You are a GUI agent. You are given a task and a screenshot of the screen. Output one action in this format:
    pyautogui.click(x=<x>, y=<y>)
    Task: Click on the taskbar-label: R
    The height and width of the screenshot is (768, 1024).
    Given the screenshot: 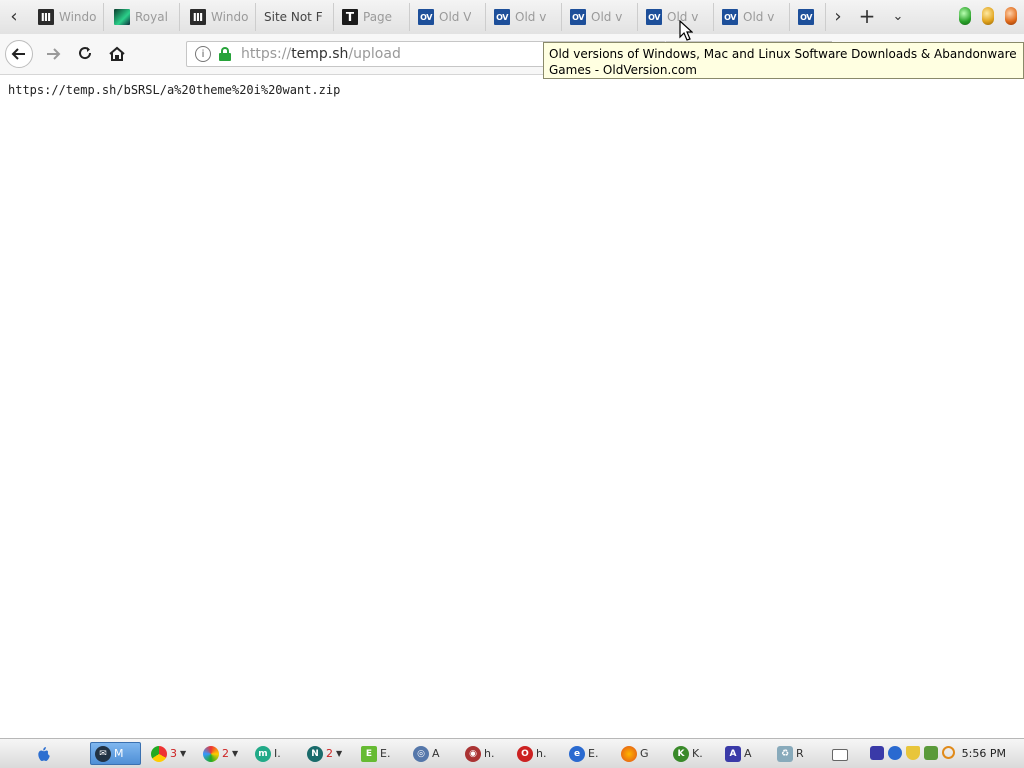 What is the action you would take?
    pyautogui.click(x=800, y=753)
    